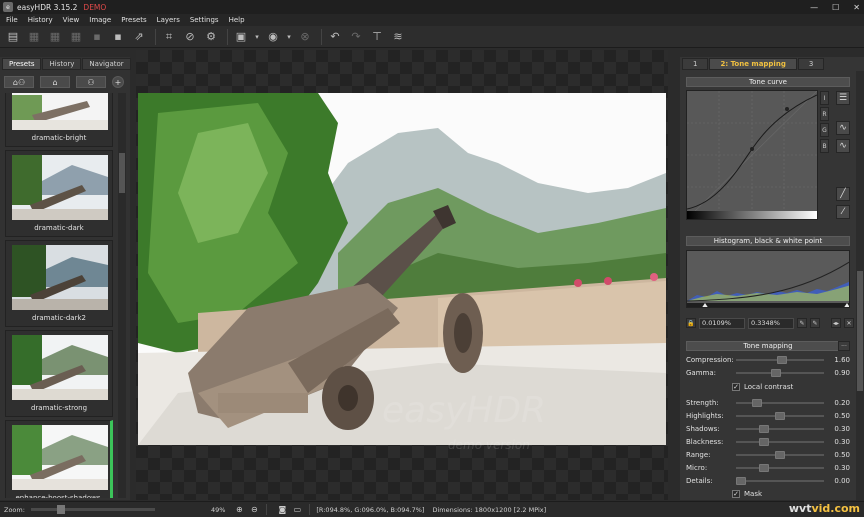 This screenshot has height=517, width=864. I want to click on white-picker-icon: ✎, so click(815, 323).